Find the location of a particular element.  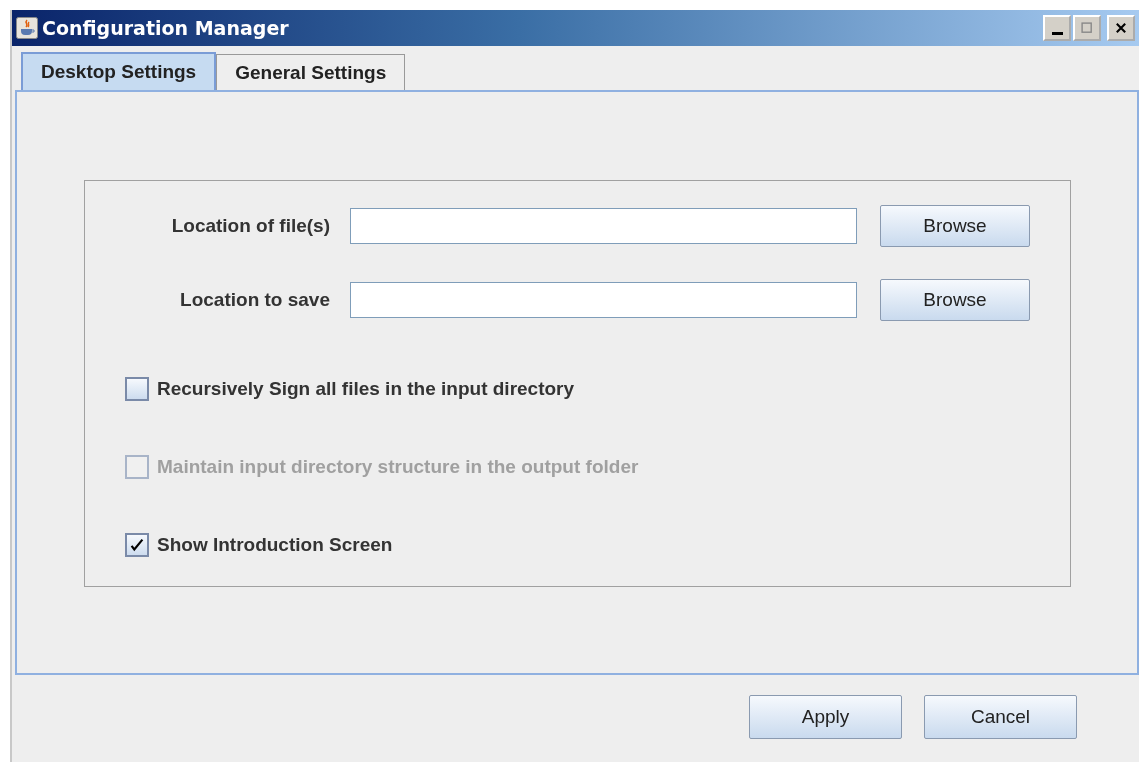

tab: General Settings is located at coordinates (311, 72).